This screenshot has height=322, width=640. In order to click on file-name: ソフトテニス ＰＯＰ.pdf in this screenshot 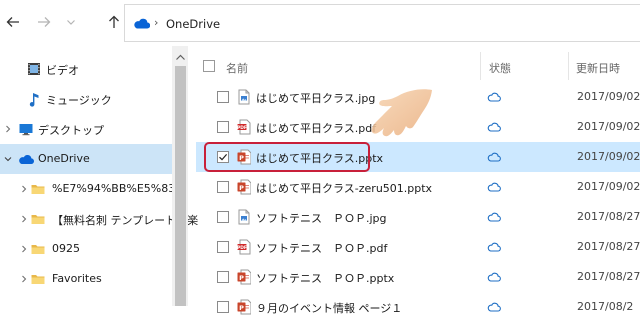, I will do `click(321, 248)`.